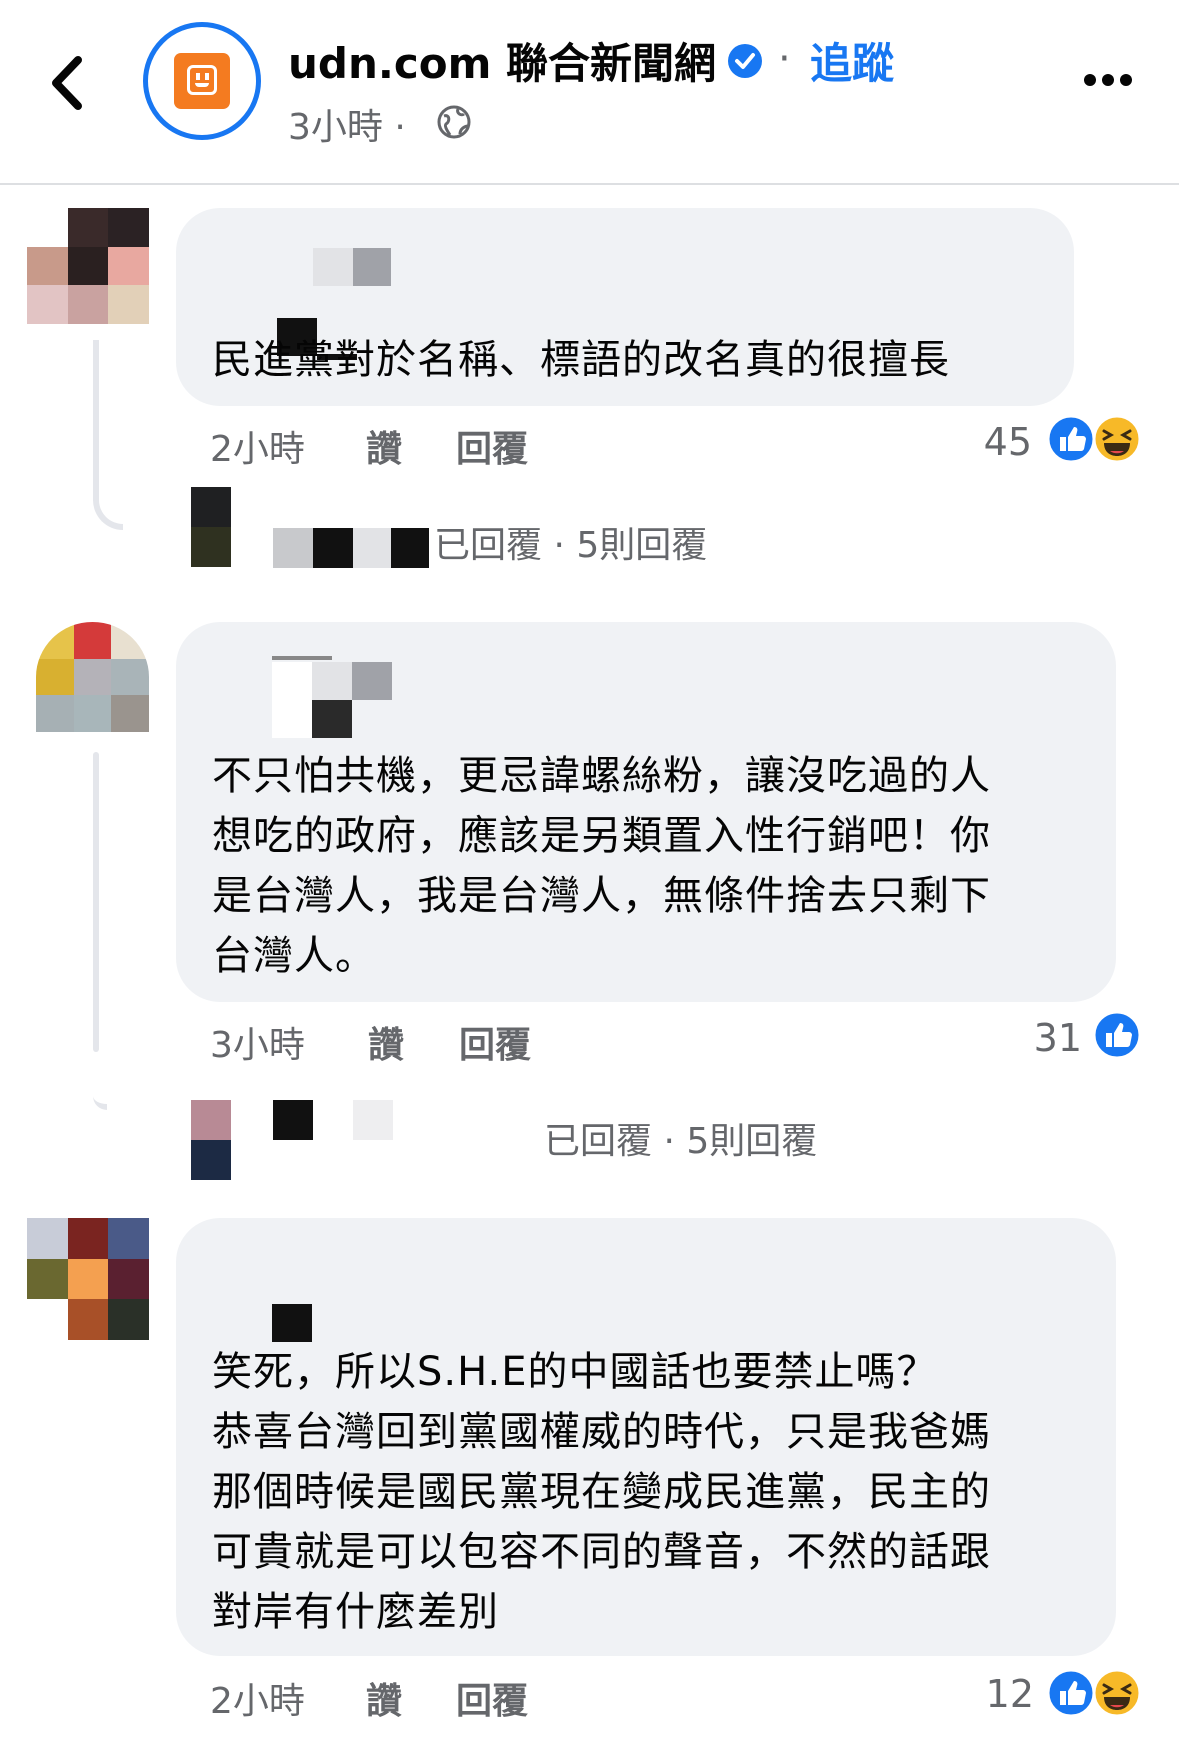  Describe the element at coordinates (257, 1045) in the screenshot. I see `comment-time: 3小時` at that location.